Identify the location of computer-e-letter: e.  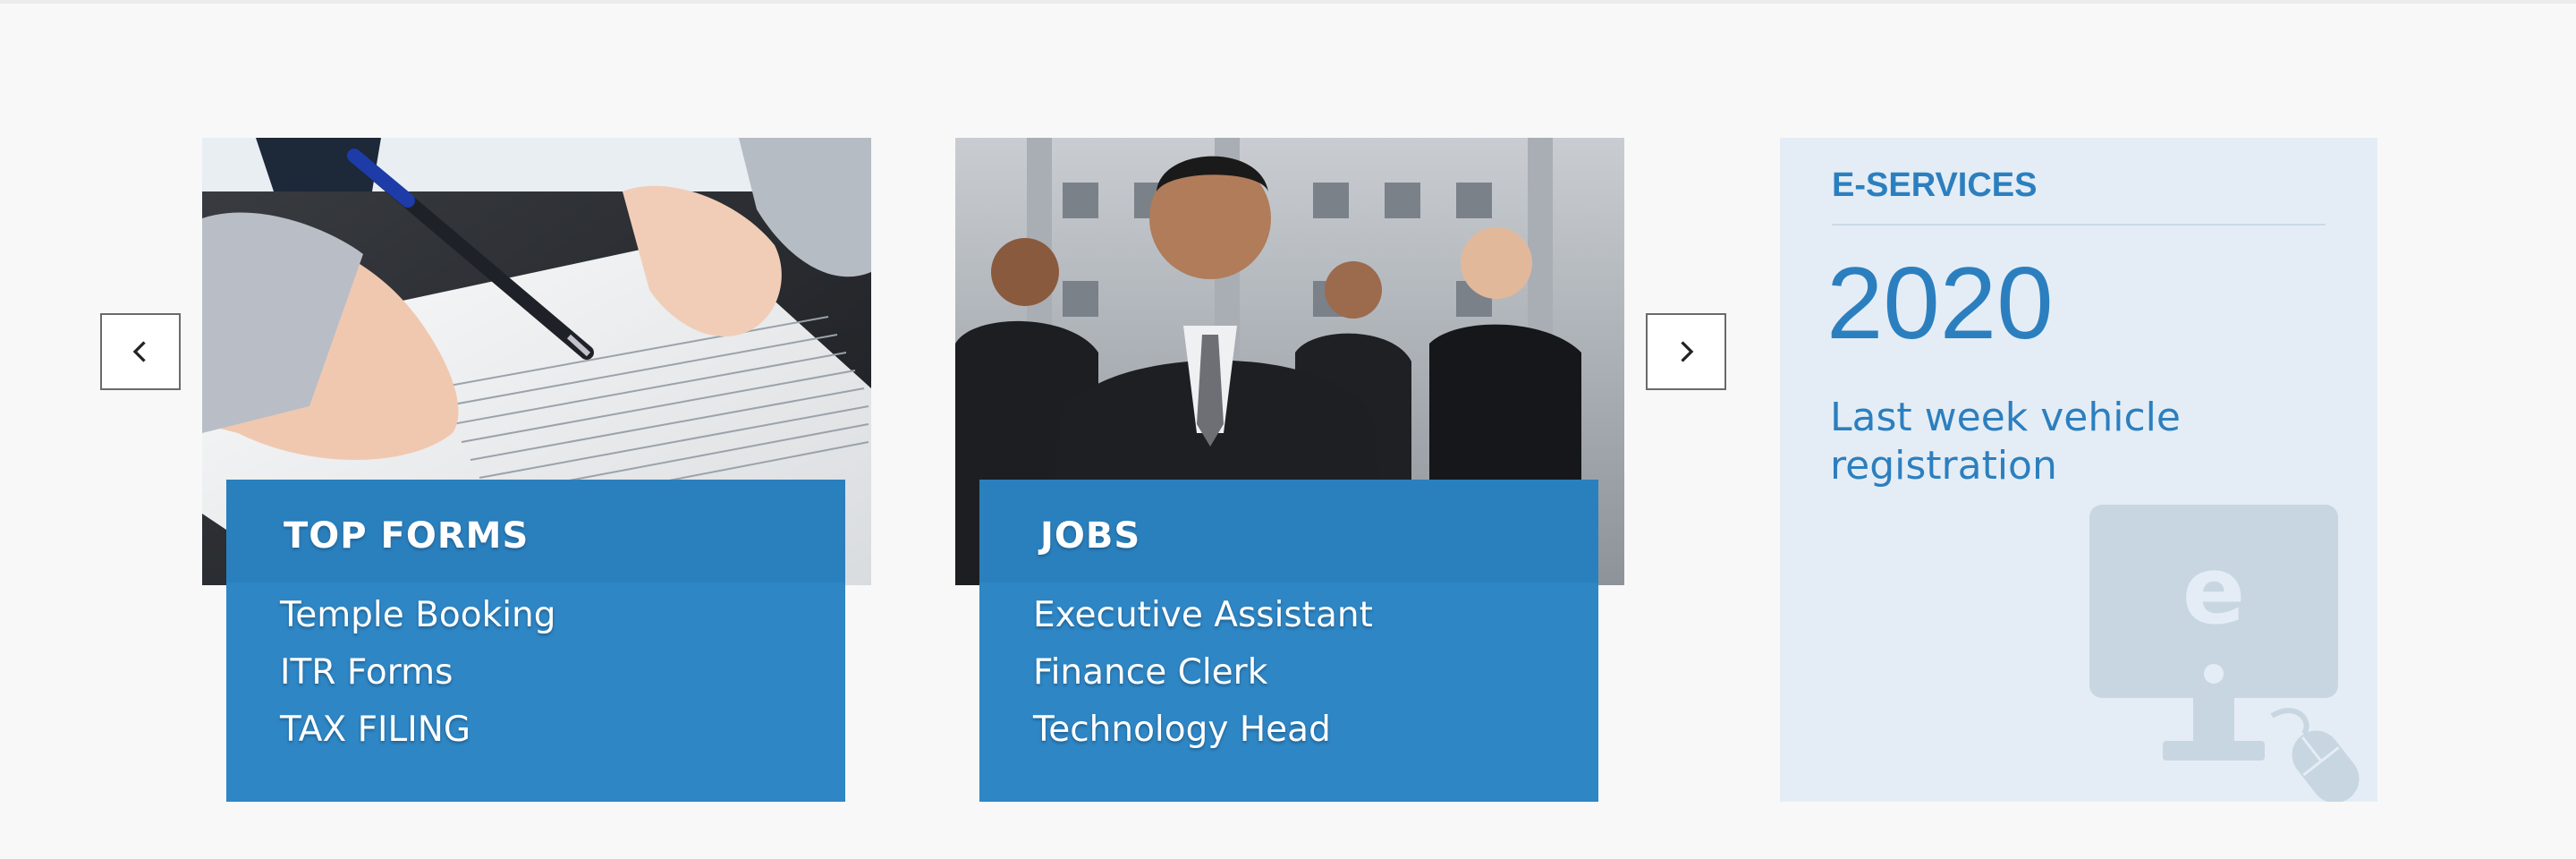
(2214, 590).